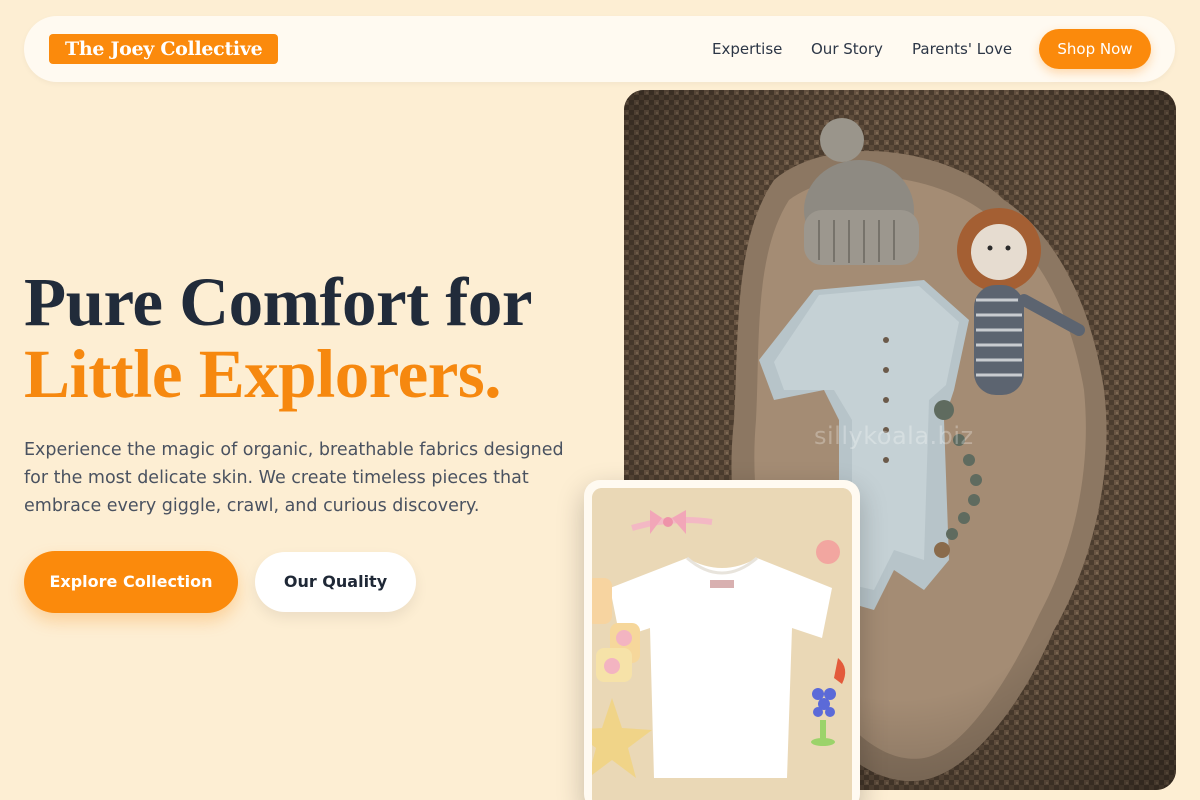 The image size is (1200, 800). I want to click on white-tshirt-flatlay-illustration, so click(722, 644).